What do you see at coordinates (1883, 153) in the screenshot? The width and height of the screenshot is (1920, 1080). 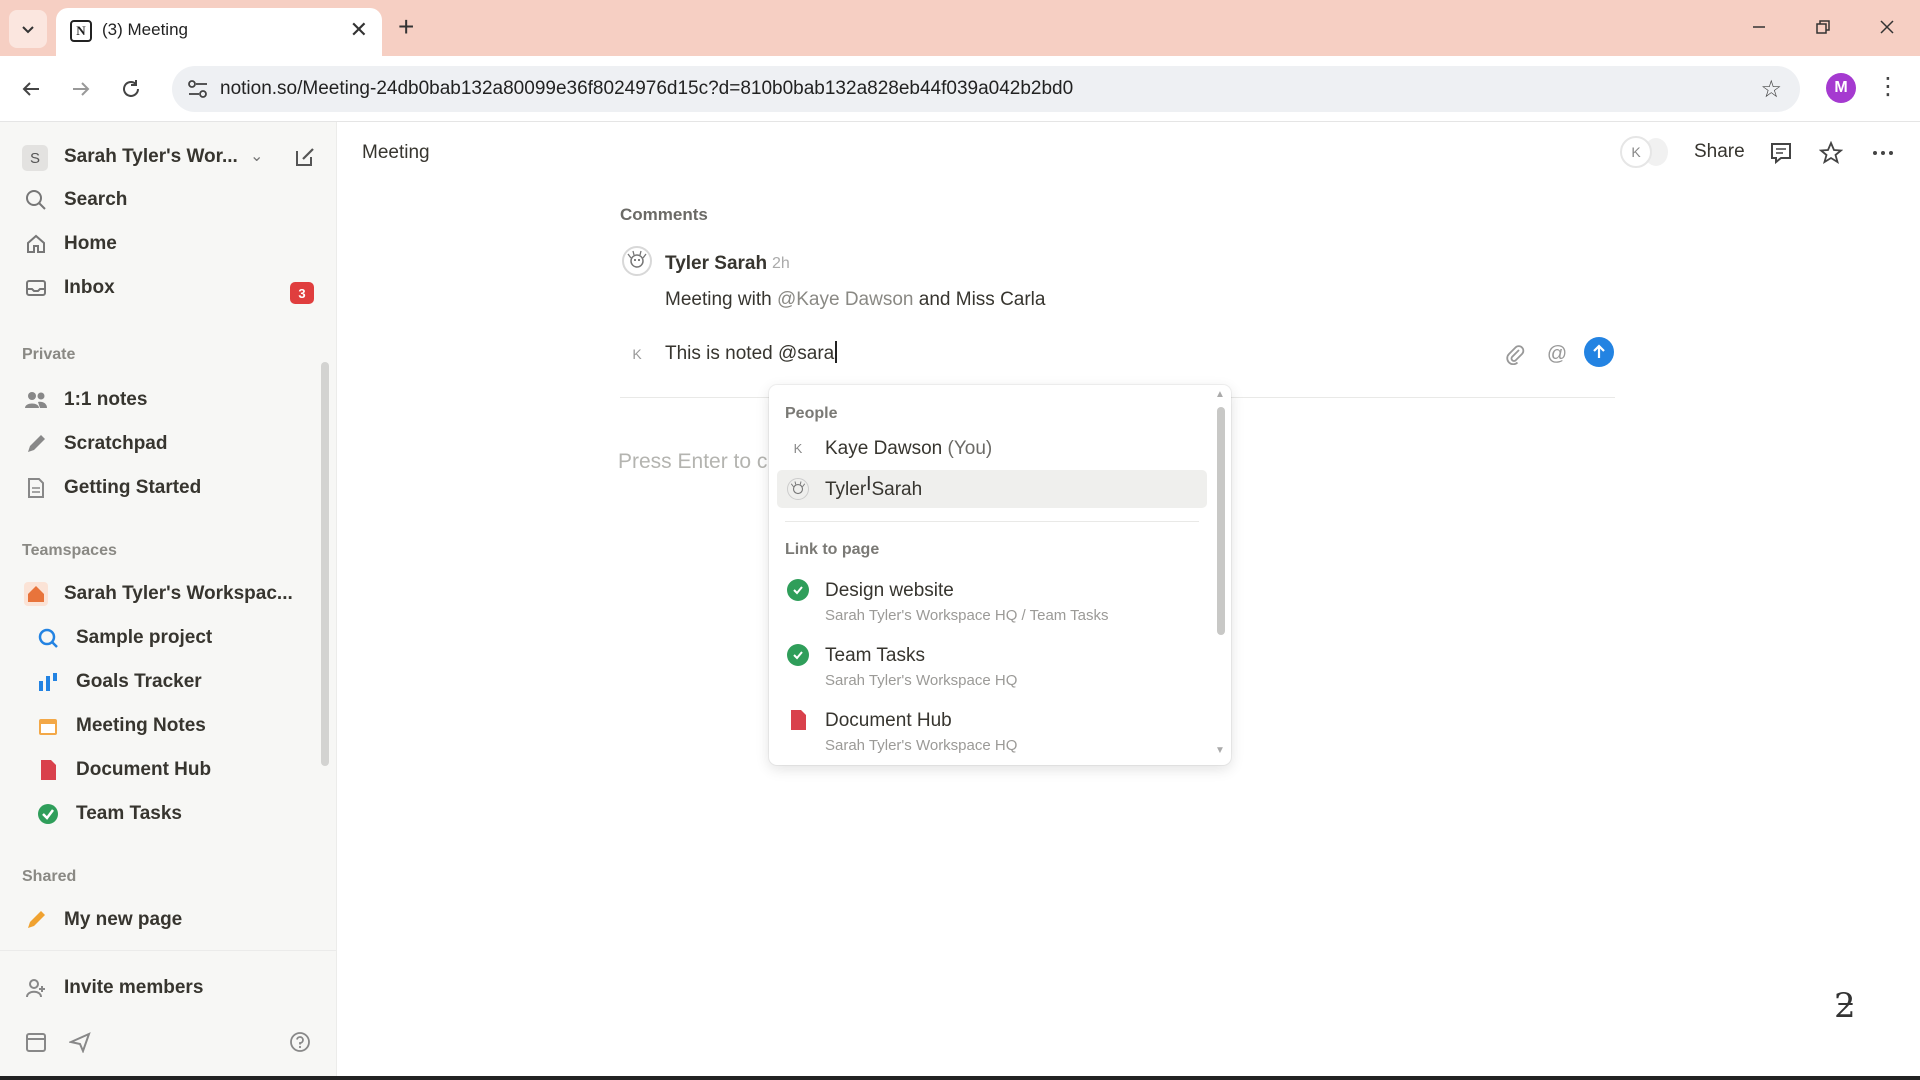 I see `more-options-button` at bounding box center [1883, 153].